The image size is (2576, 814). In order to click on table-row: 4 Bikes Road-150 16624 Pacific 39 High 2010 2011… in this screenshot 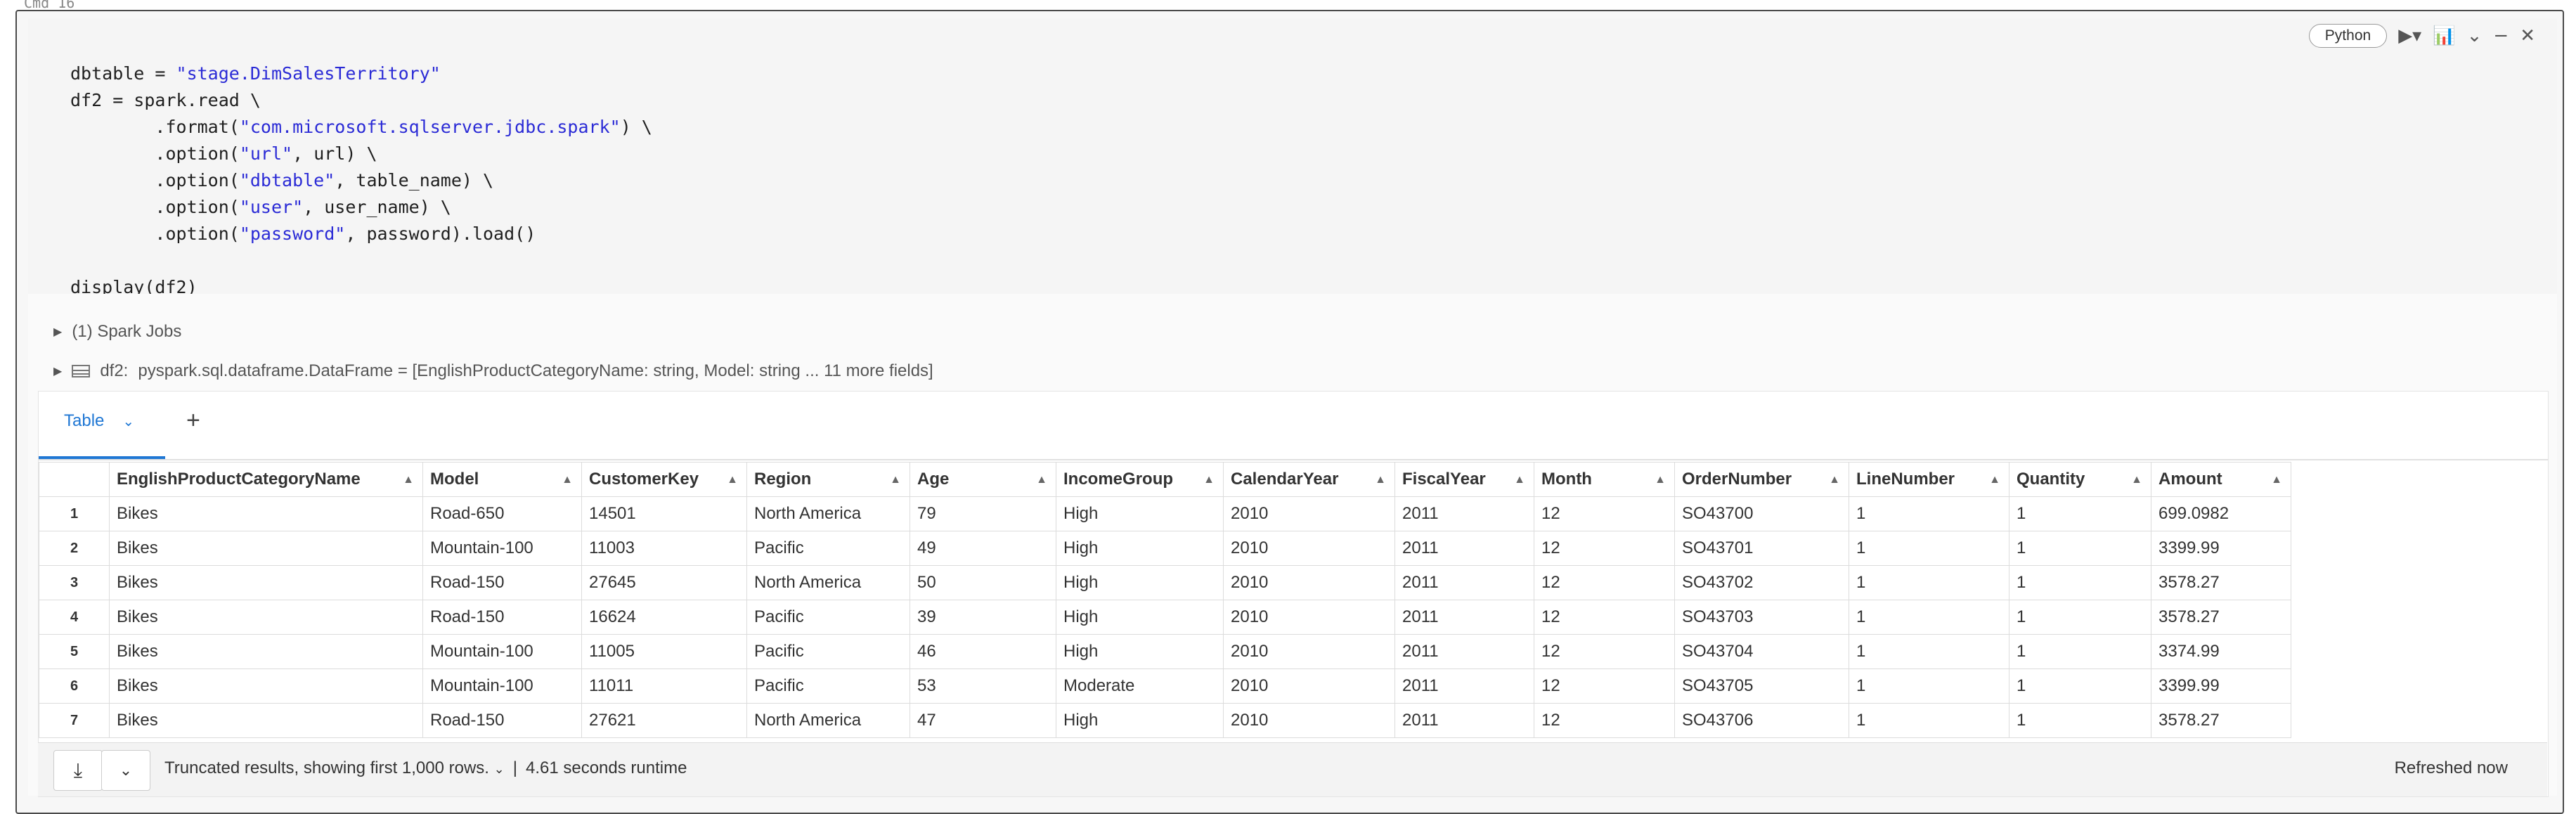, I will do `click(1165, 617)`.